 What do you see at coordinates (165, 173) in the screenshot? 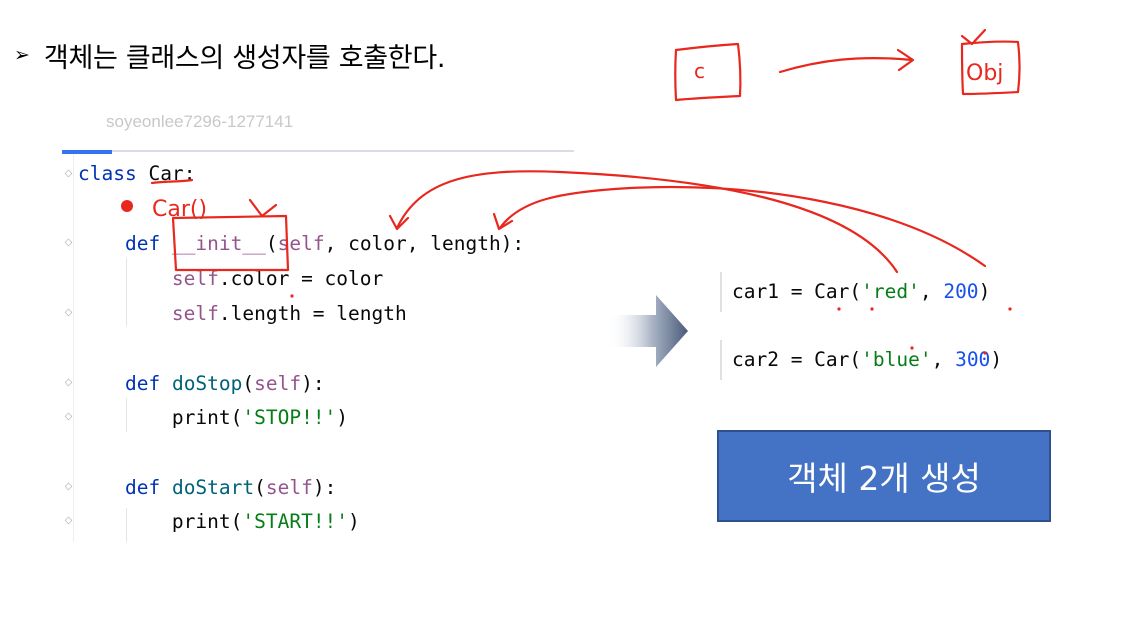
I see `class-name: Car` at bounding box center [165, 173].